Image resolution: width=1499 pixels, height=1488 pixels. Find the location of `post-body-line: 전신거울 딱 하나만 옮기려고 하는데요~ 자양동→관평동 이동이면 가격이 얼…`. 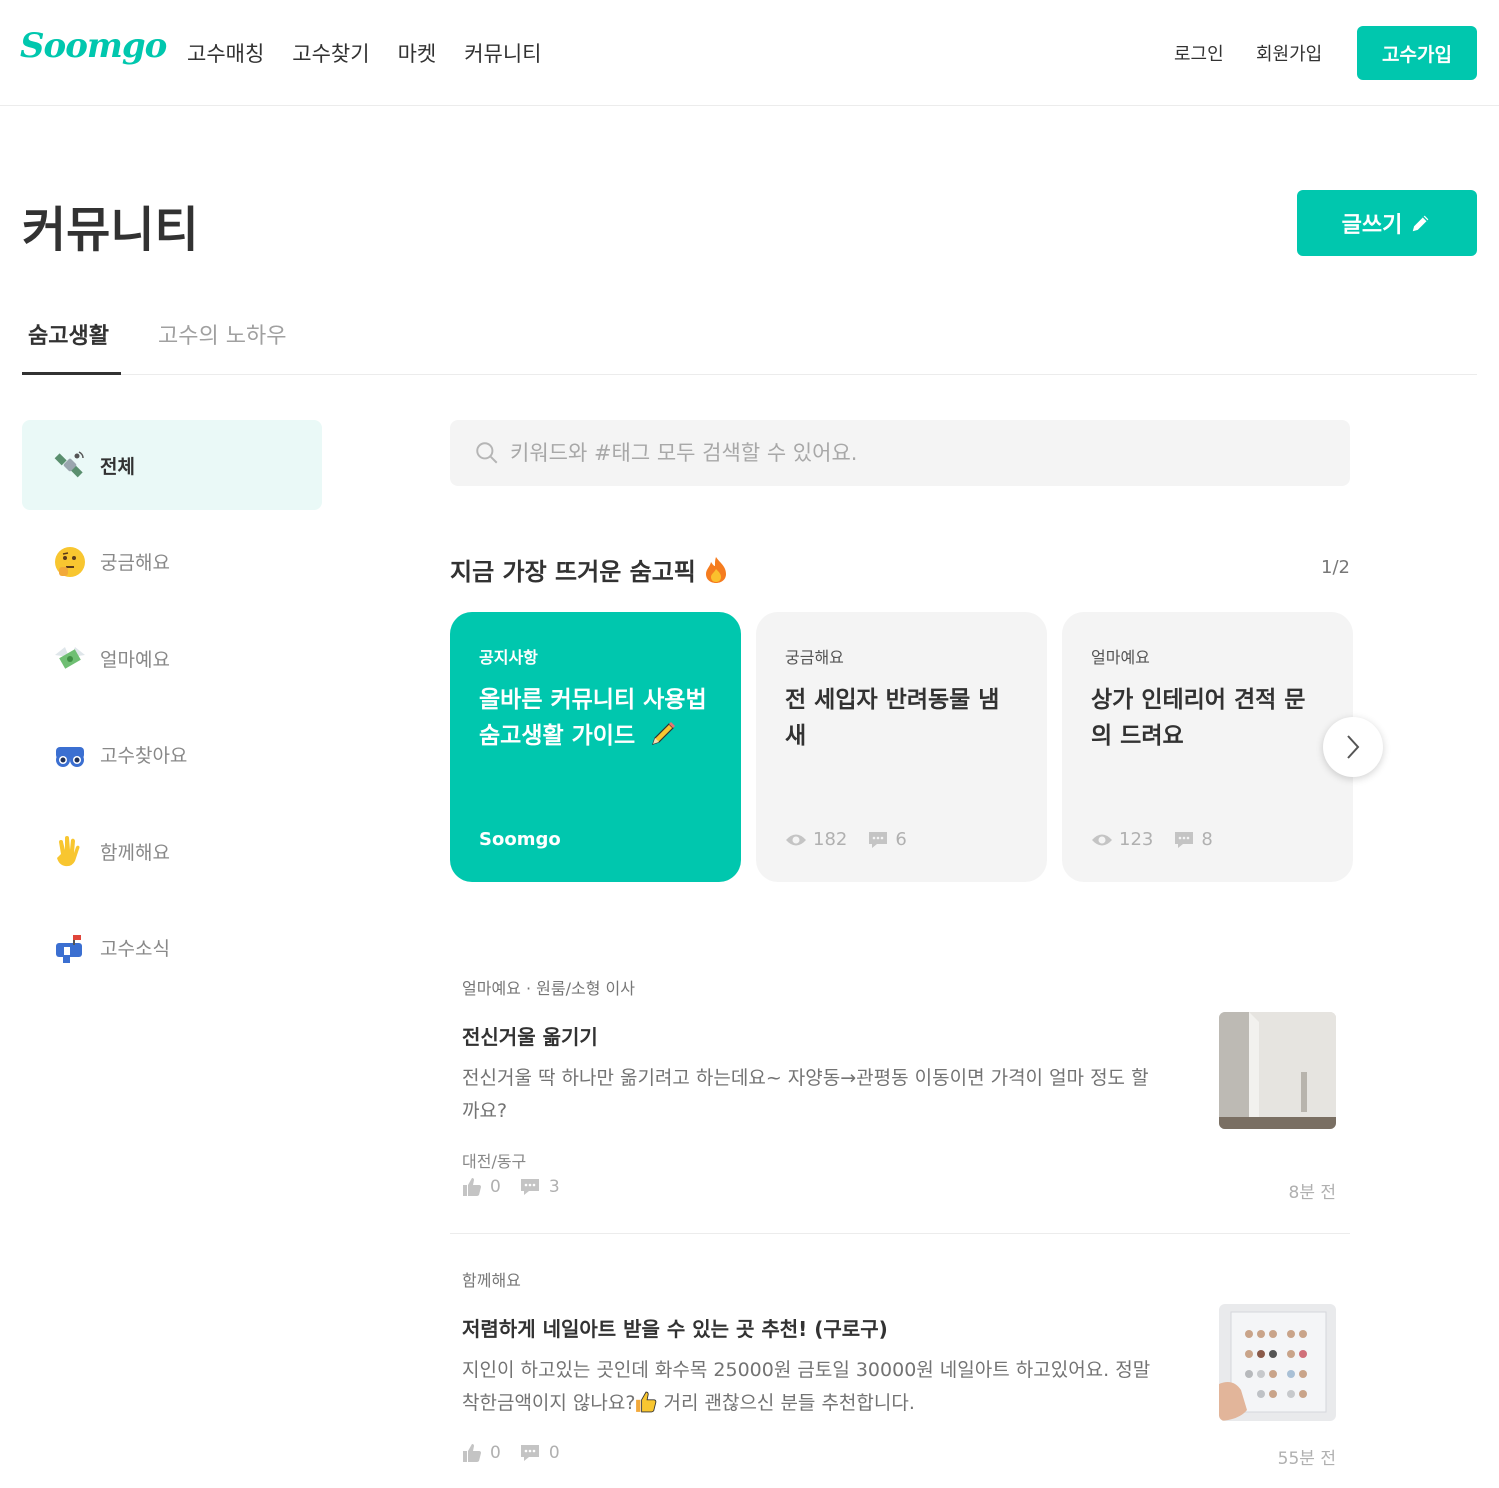

post-body-line: 전신거울 딱 하나만 옮기려고 하는데요~ 자양동→관평동 이동이면 가격이 얼… is located at coordinates (805, 1078).